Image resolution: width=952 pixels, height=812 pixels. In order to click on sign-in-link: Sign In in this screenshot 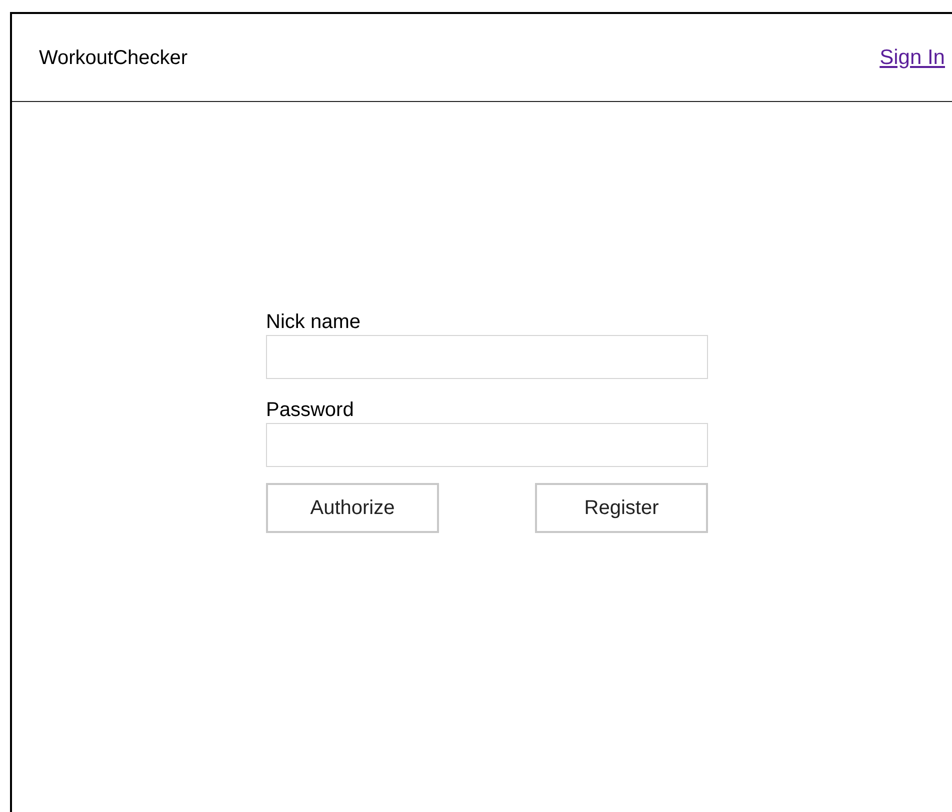, I will do `click(912, 58)`.